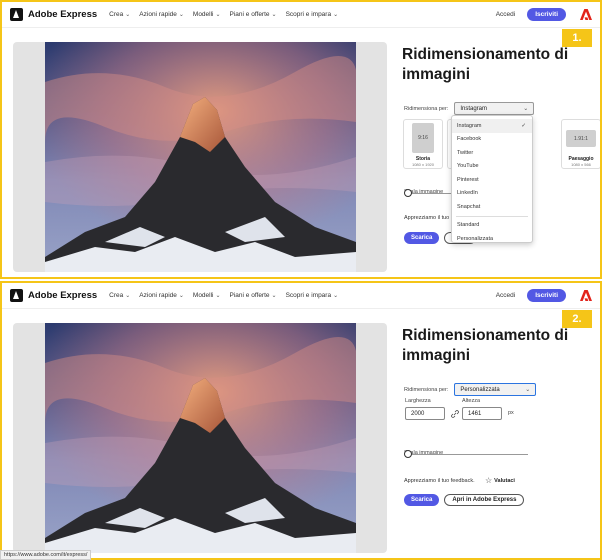  Describe the element at coordinates (494, 108) in the screenshot. I see `resize-for-select: Instagram ⌄` at that location.